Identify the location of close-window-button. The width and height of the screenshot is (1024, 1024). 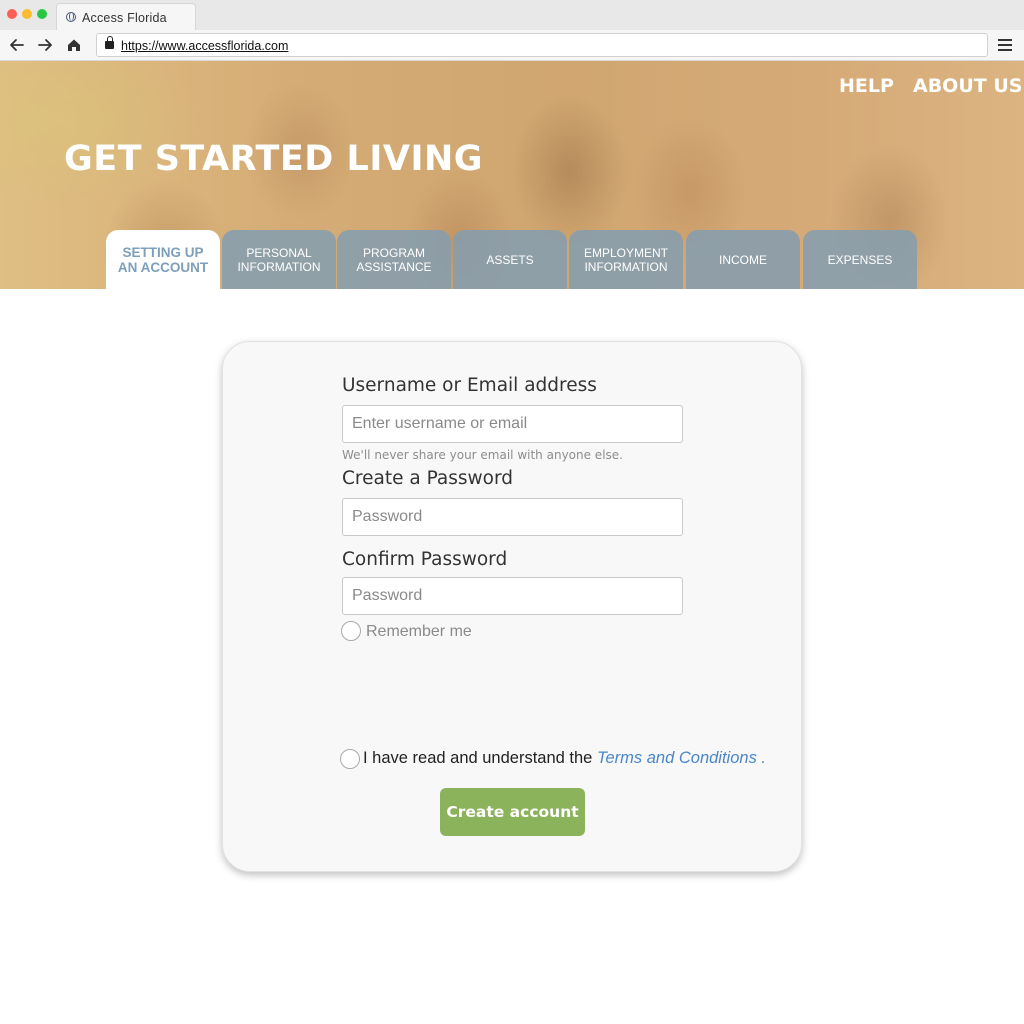
(12, 14).